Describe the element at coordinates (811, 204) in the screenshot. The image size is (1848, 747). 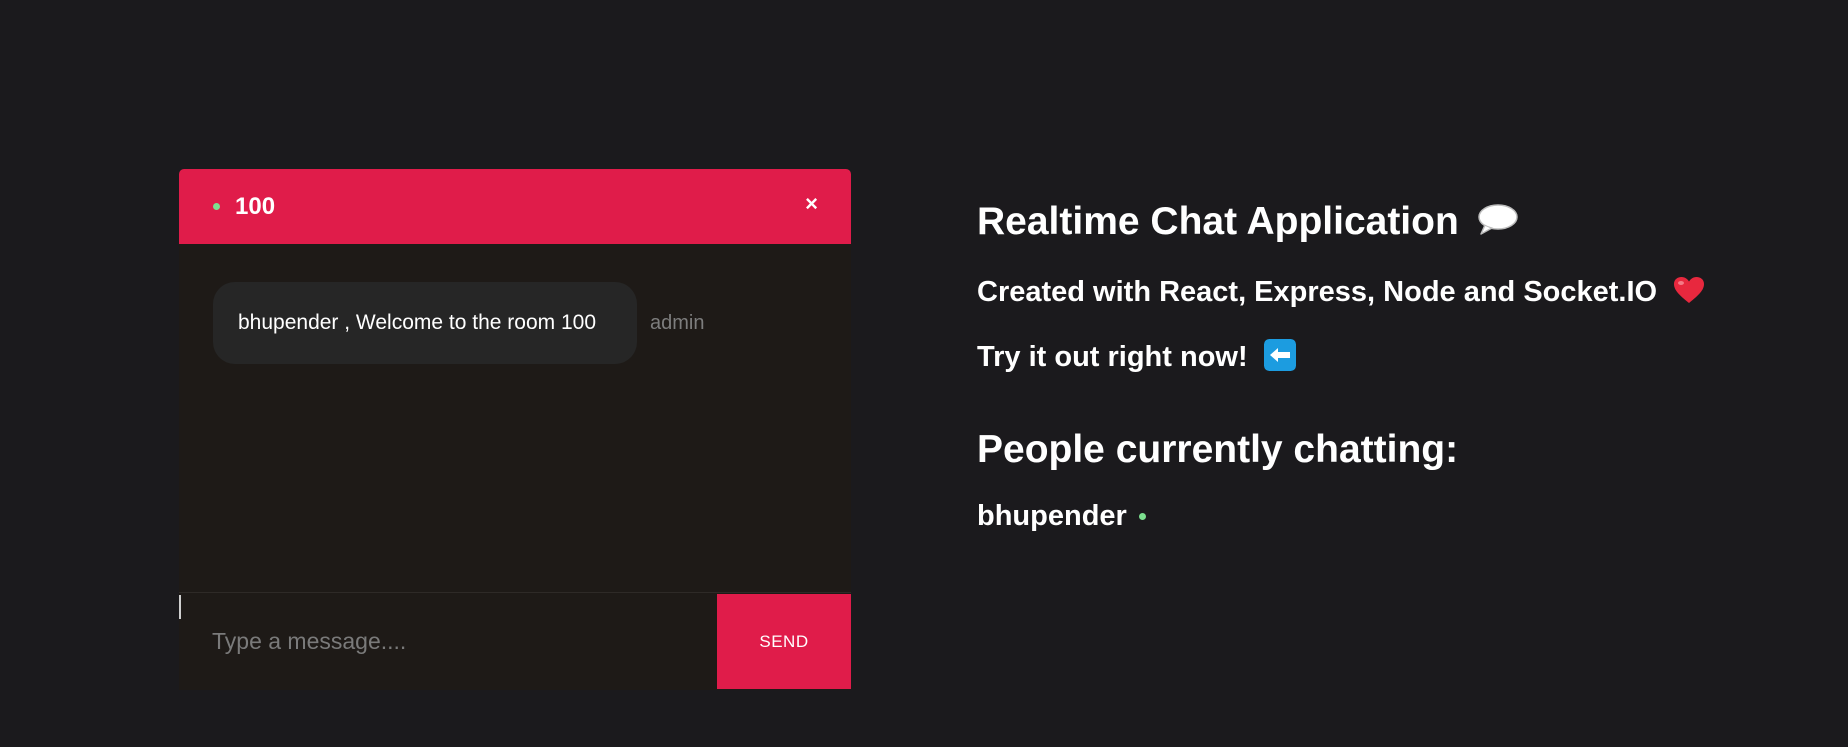
I see `close-button: ×` at that location.